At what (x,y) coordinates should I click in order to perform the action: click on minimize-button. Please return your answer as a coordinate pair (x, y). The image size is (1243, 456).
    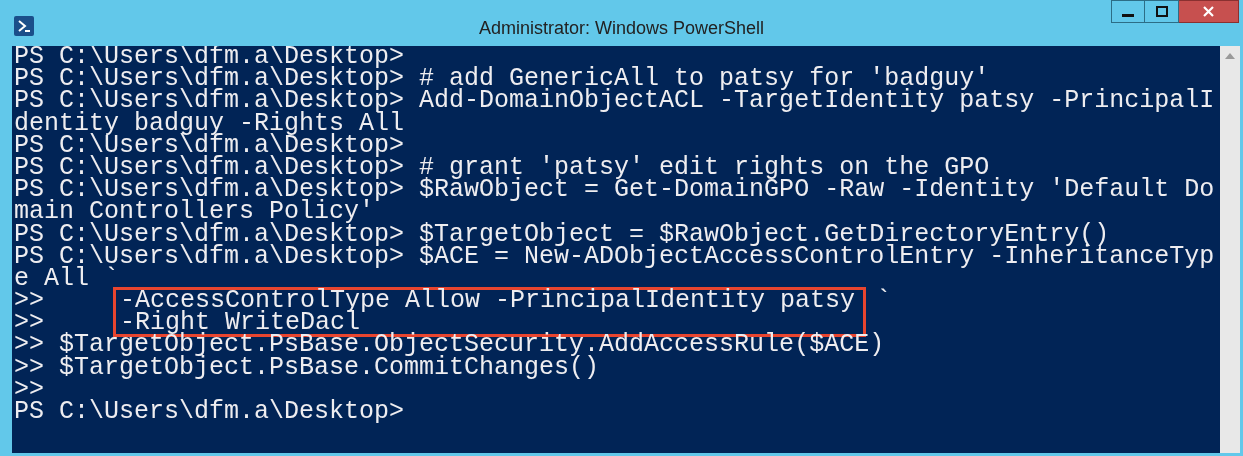
    Looking at the image, I should click on (1128, 11).